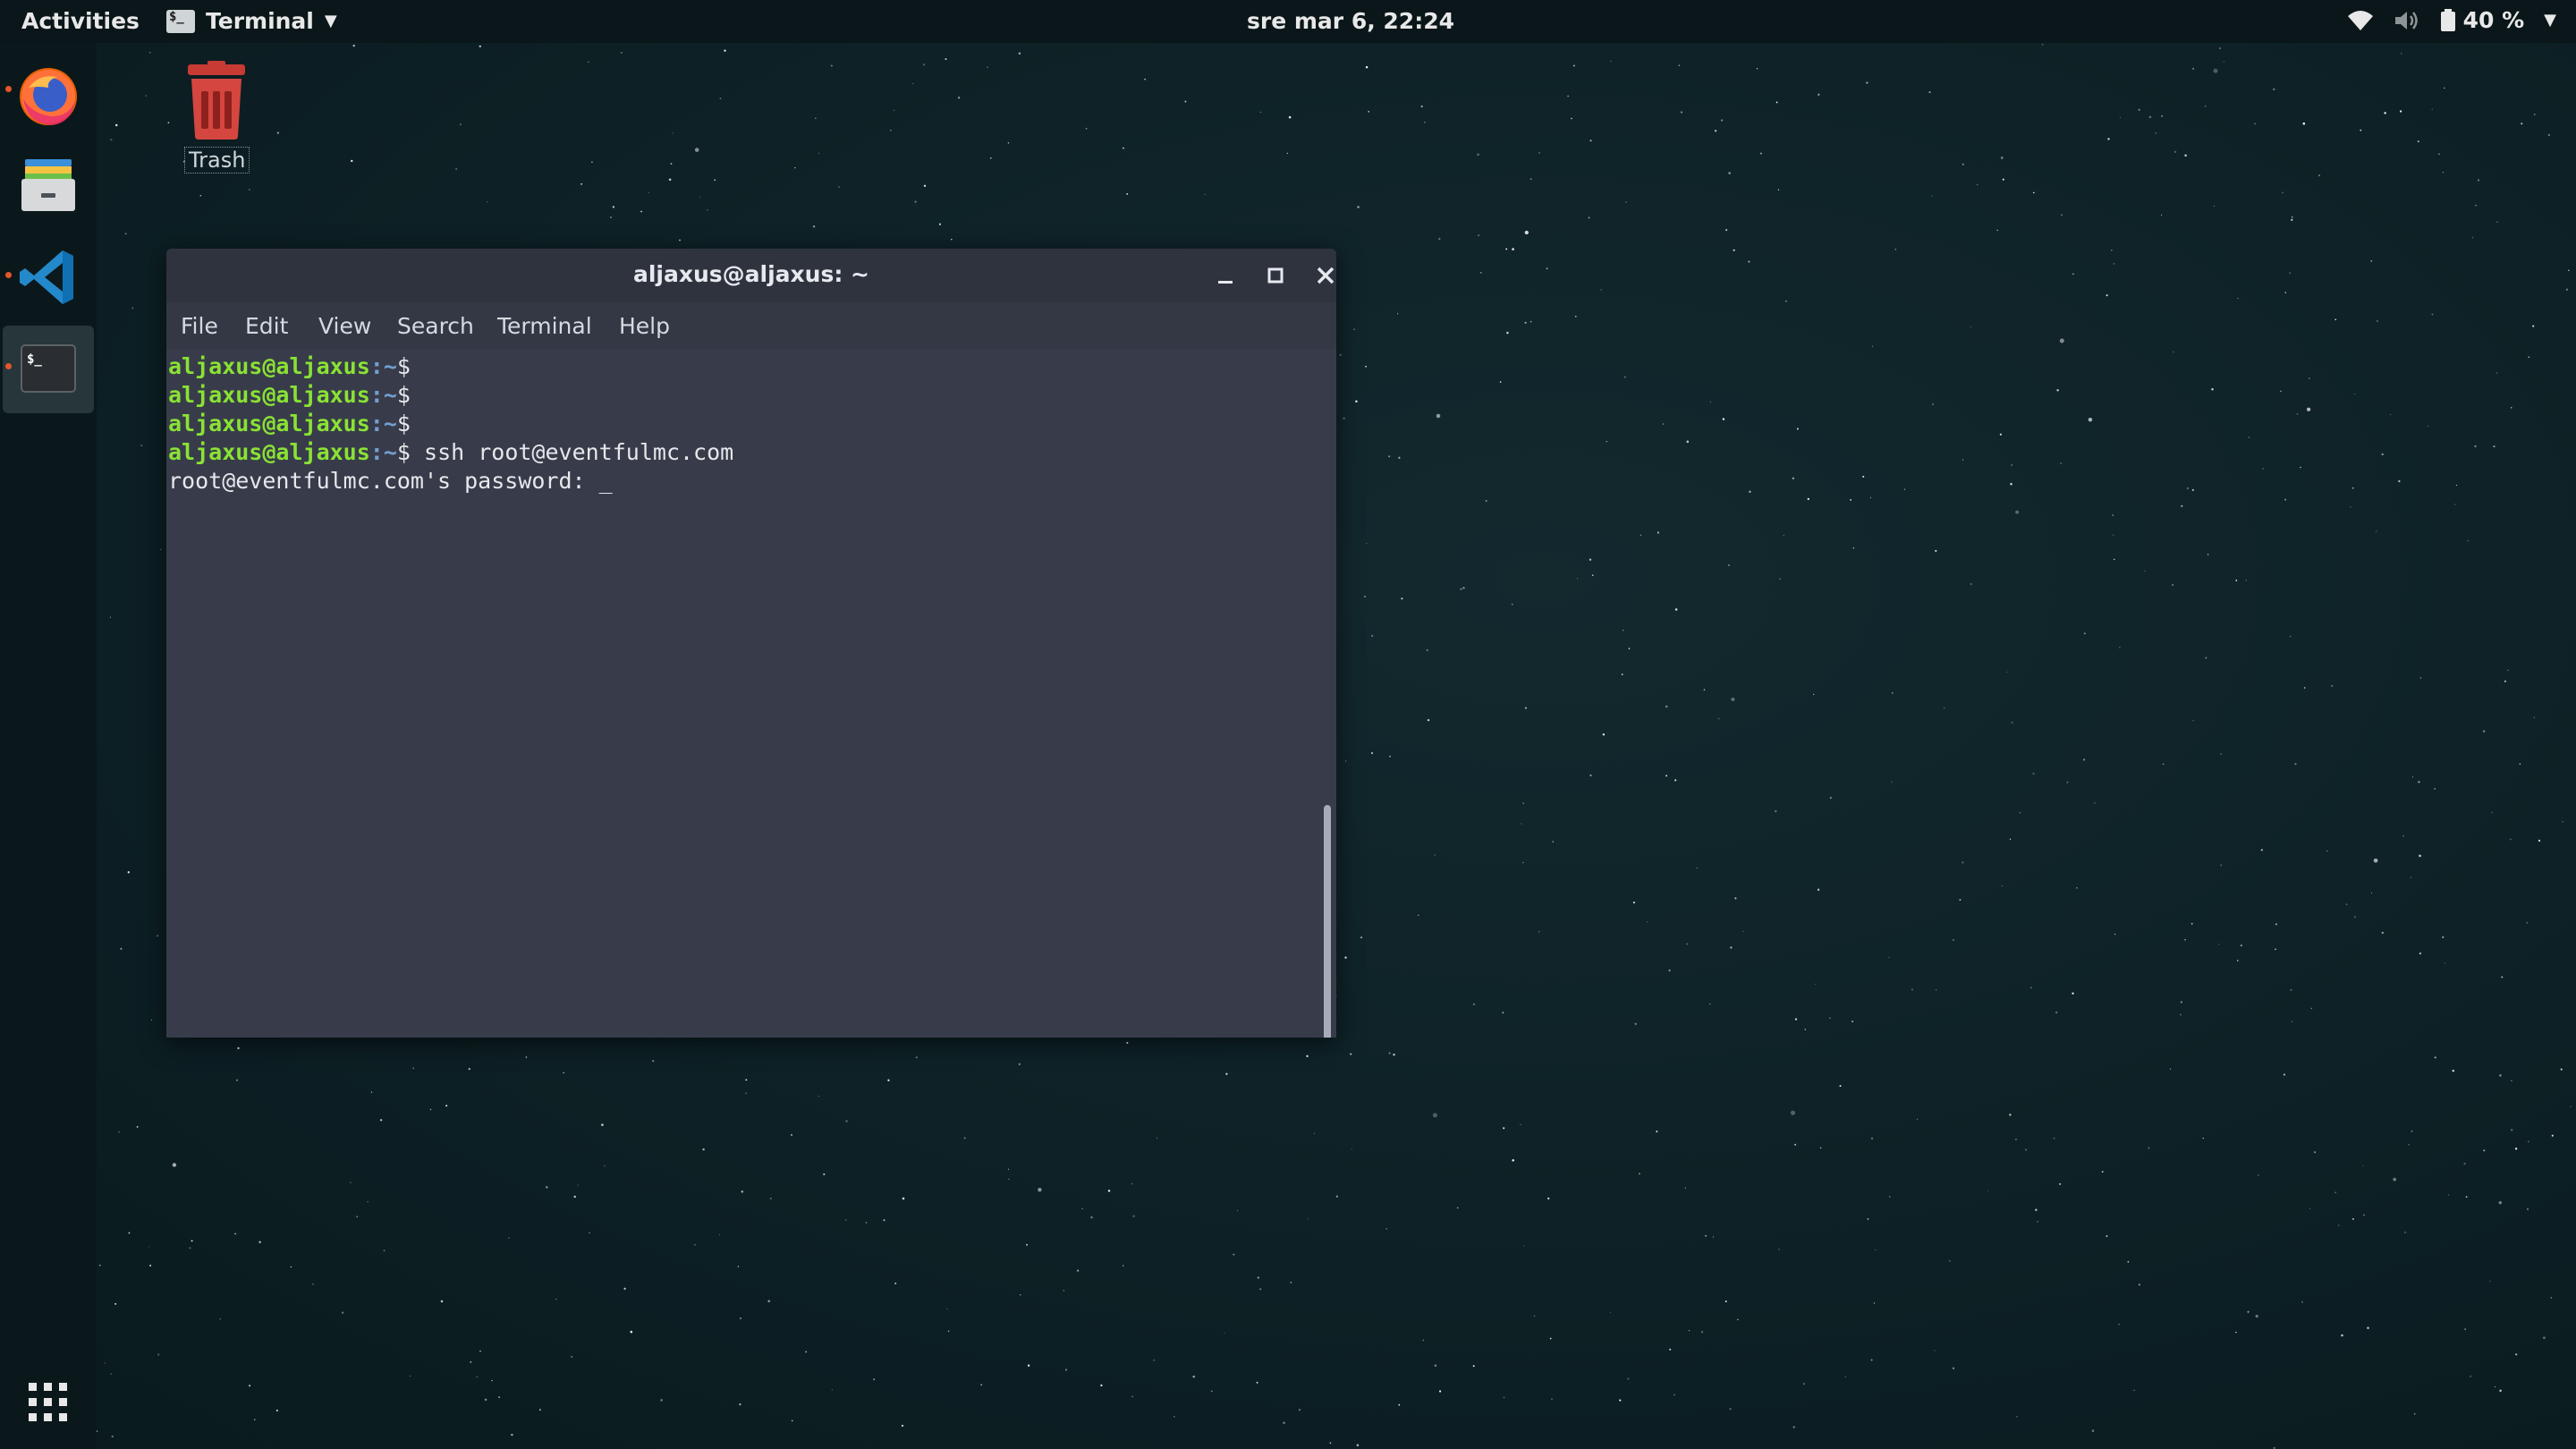  I want to click on files-icon, so click(48, 184).